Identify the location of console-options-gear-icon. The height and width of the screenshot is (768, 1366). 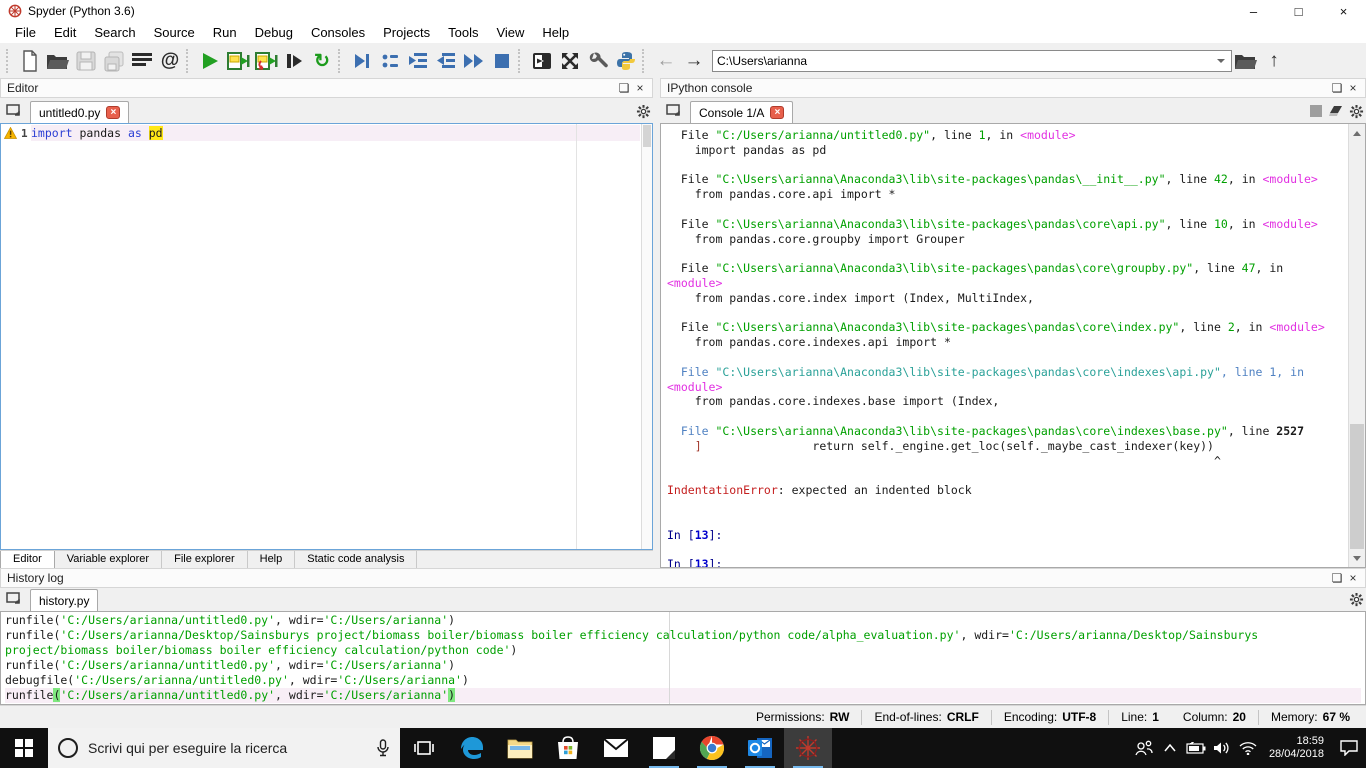
(1356, 111).